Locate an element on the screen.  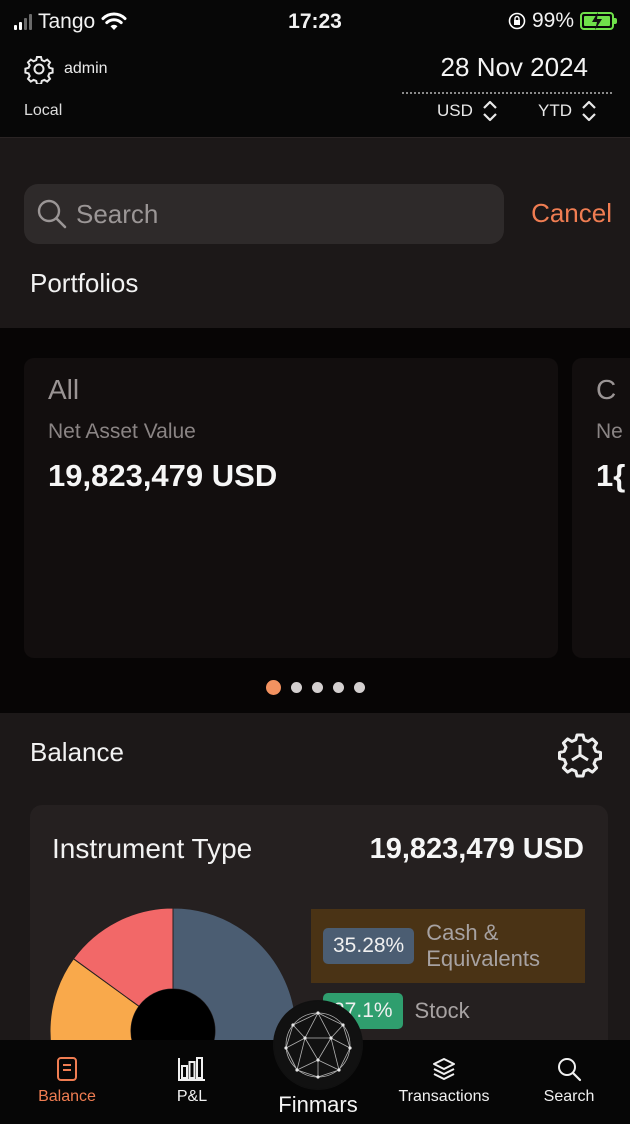
metric-label: Net Asset Value is located at coordinates (122, 431).